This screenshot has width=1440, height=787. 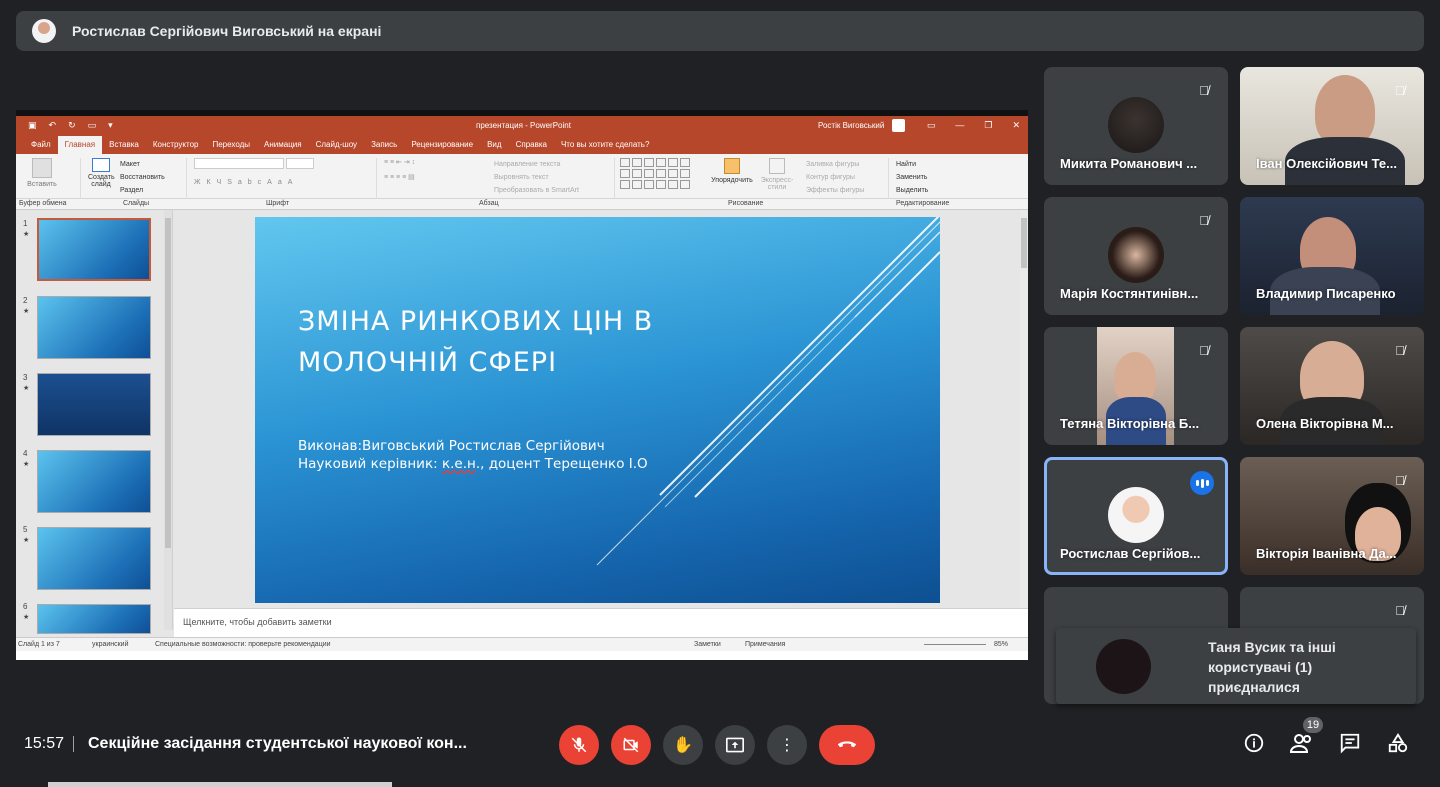 I want to click on notes-toggle: Заметки, so click(x=707, y=644).